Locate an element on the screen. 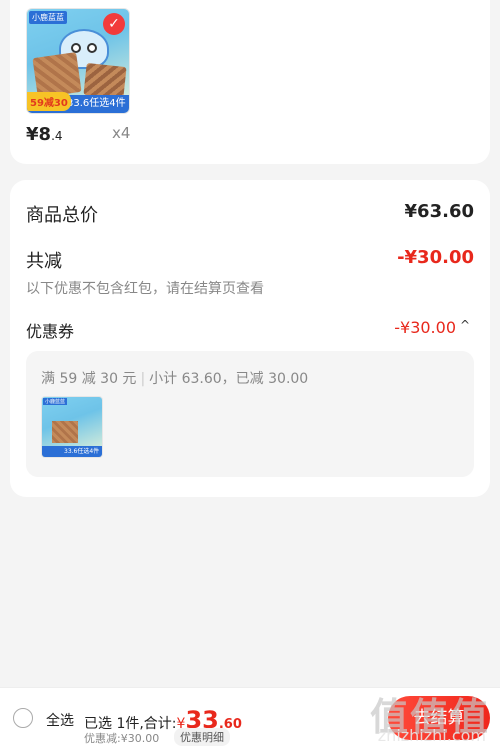  product-thumbnail: 小鹿蓝蓝 ✓ 33.6任选4件 59减30 is located at coordinates (78, 61).